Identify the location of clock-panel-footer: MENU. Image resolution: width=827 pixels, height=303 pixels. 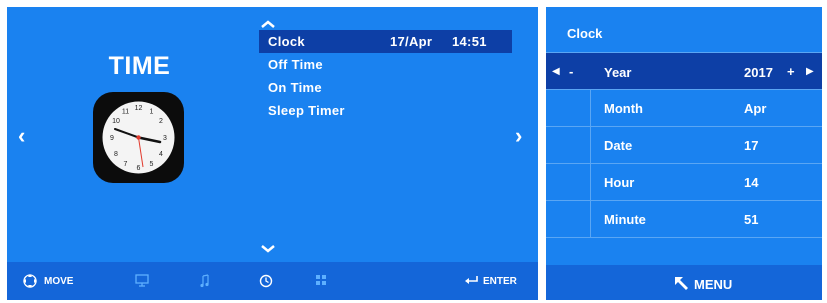
(684, 282).